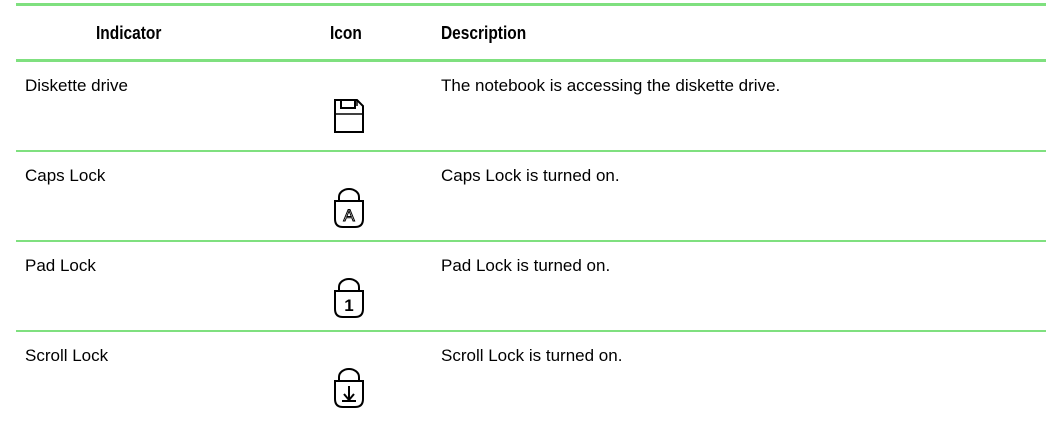  Describe the element at coordinates (349, 387) in the screenshot. I see `scroll-lock-icon` at that location.